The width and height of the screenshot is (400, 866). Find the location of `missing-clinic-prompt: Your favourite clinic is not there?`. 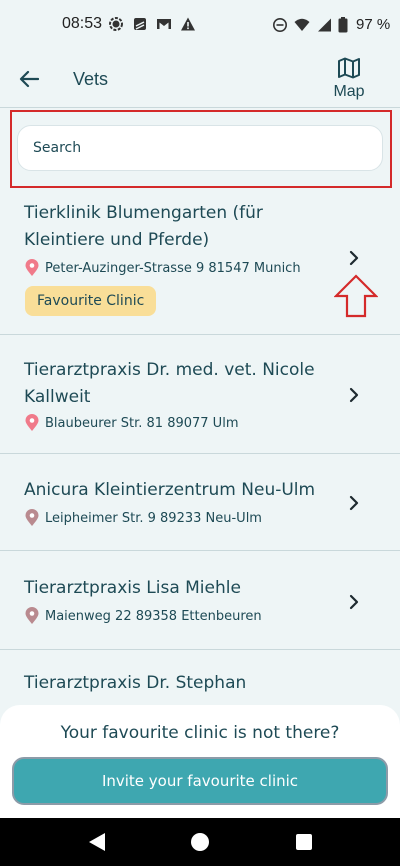

missing-clinic-prompt: Your favourite clinic is not there? is located at coordinates (200, 733).